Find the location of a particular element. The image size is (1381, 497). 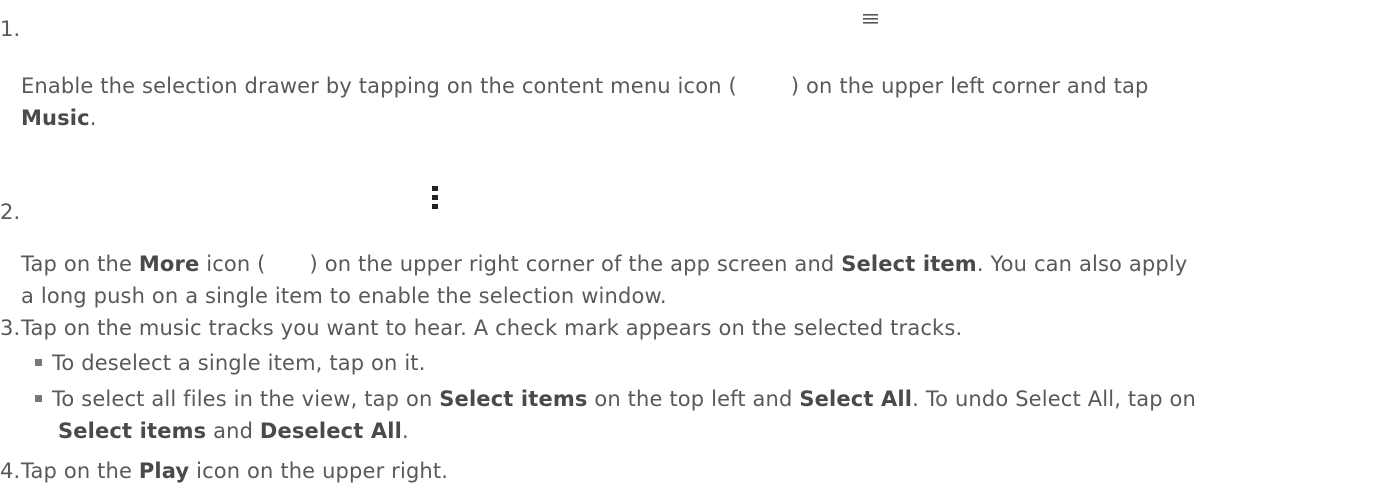

more-vertical-icon is located at coordinates (435, 197).